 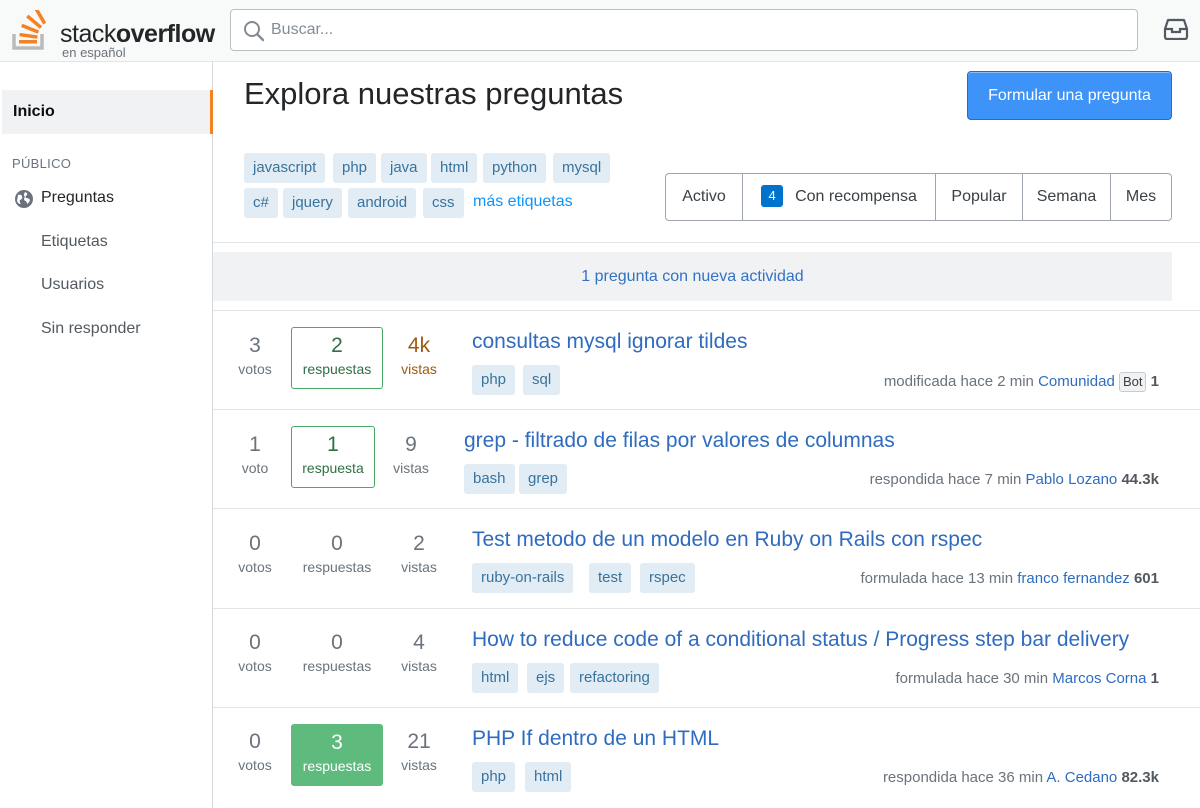 What do you see at coordinates (543, 479) in the screenshot?
I see `question-tag: grep` at bounding box center [543, 479].